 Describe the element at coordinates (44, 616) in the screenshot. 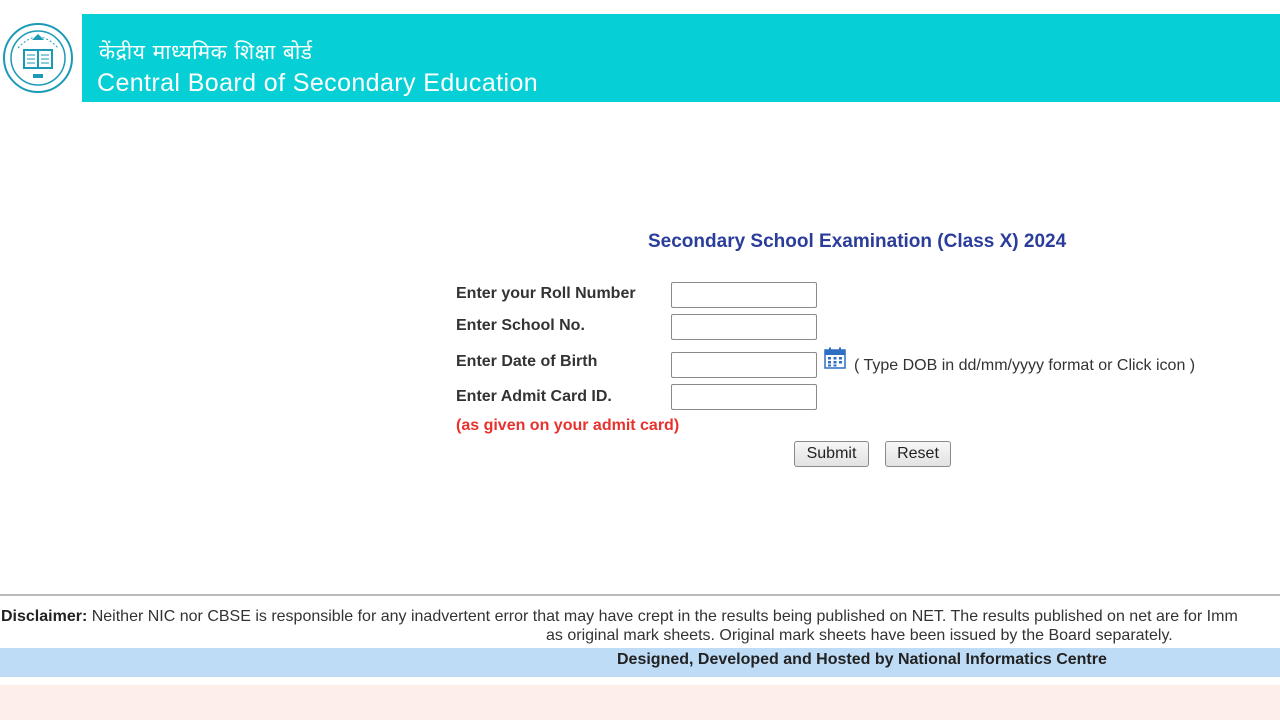

I see `disclaimer-label: Disclaimer:` at that location.